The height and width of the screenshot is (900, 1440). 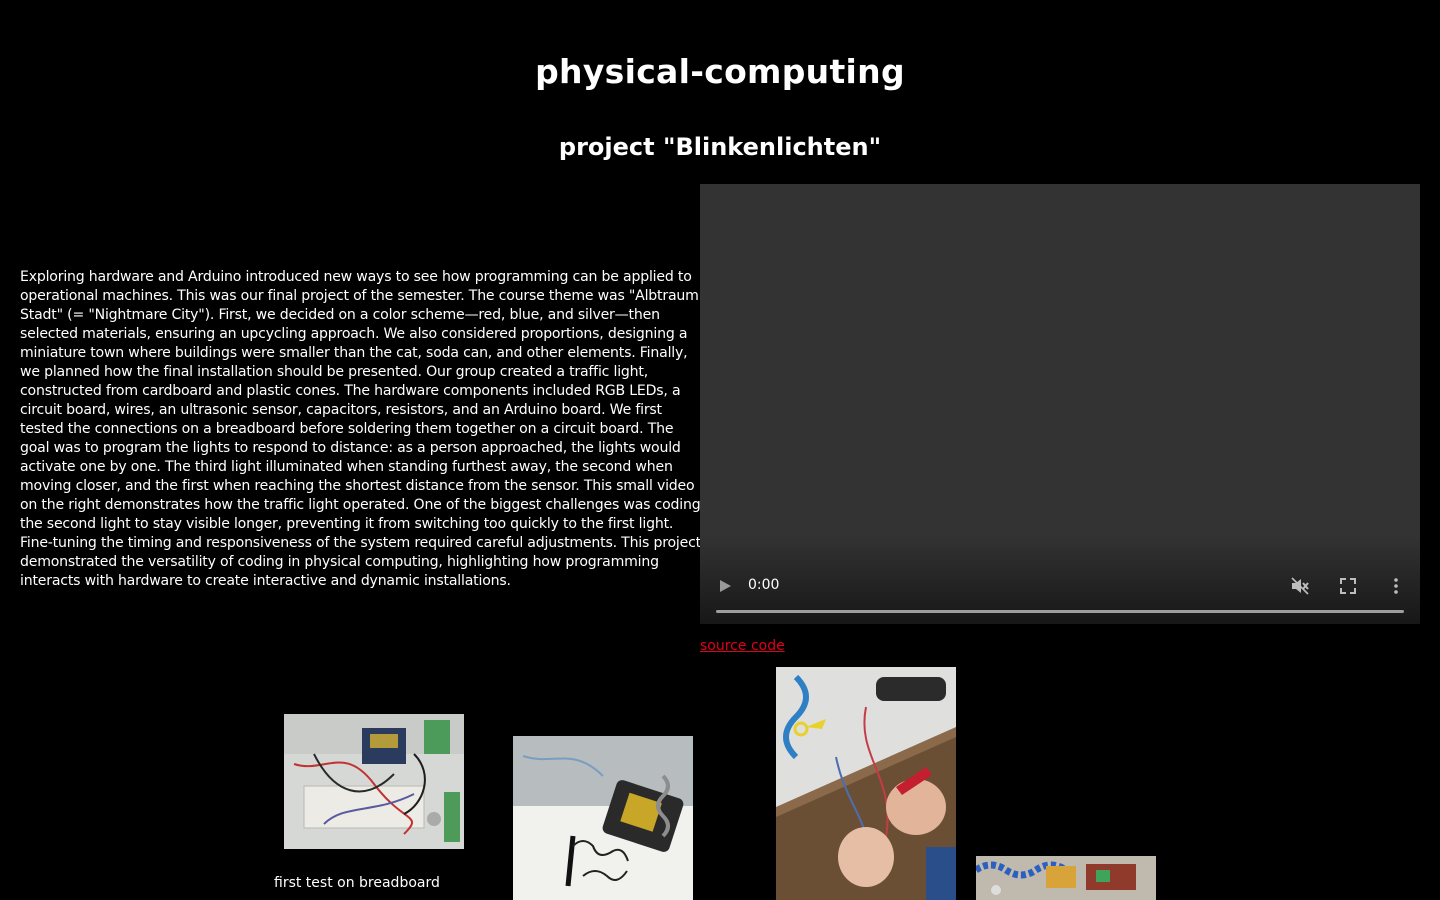 I want to click on more-options-button, so click(x=1396, y=586).